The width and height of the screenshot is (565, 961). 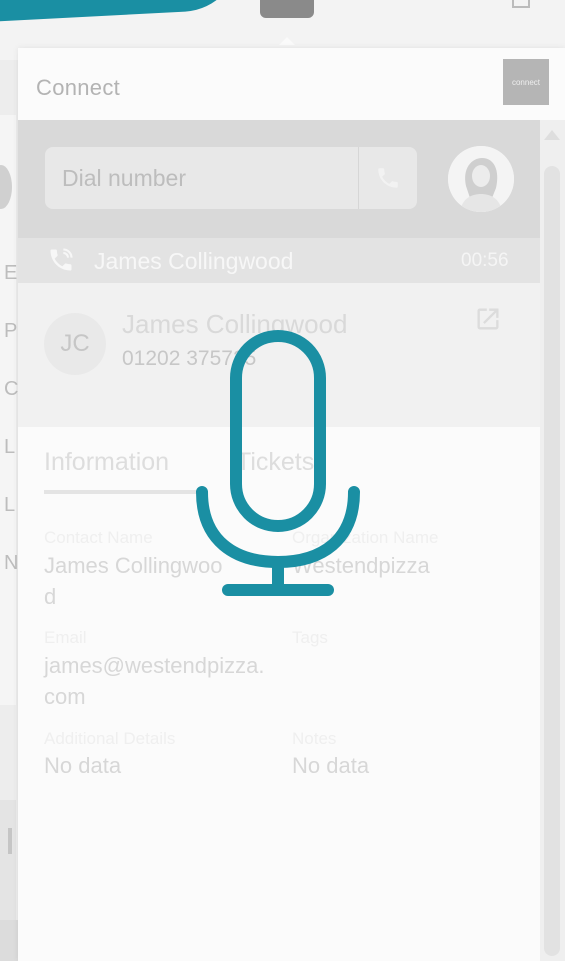 I want to click on panel-title: Connect, so click(x=78, y=87).